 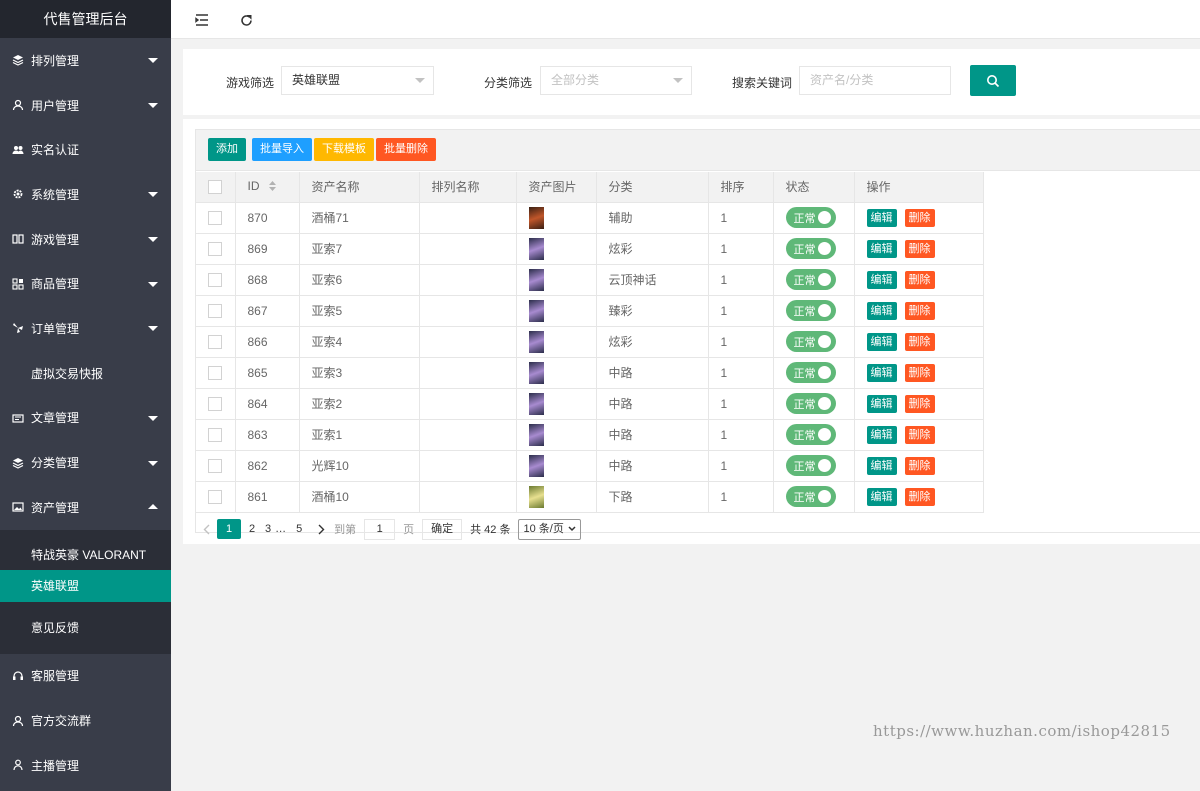 What do you see at coordinates (85, 462) in the screenshot?
I see `sidebar-item-9: 分类管理` at bounding box center [85, 462].